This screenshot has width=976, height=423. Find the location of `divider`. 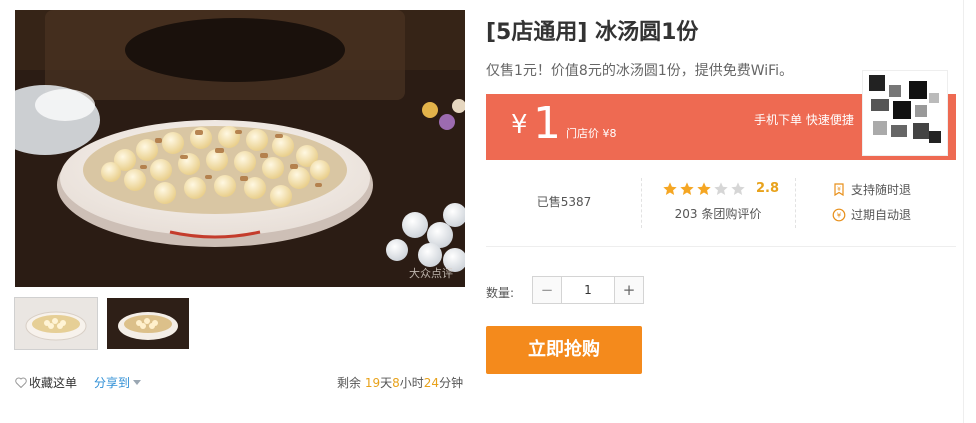

divider is located at coordinates (795, 203).